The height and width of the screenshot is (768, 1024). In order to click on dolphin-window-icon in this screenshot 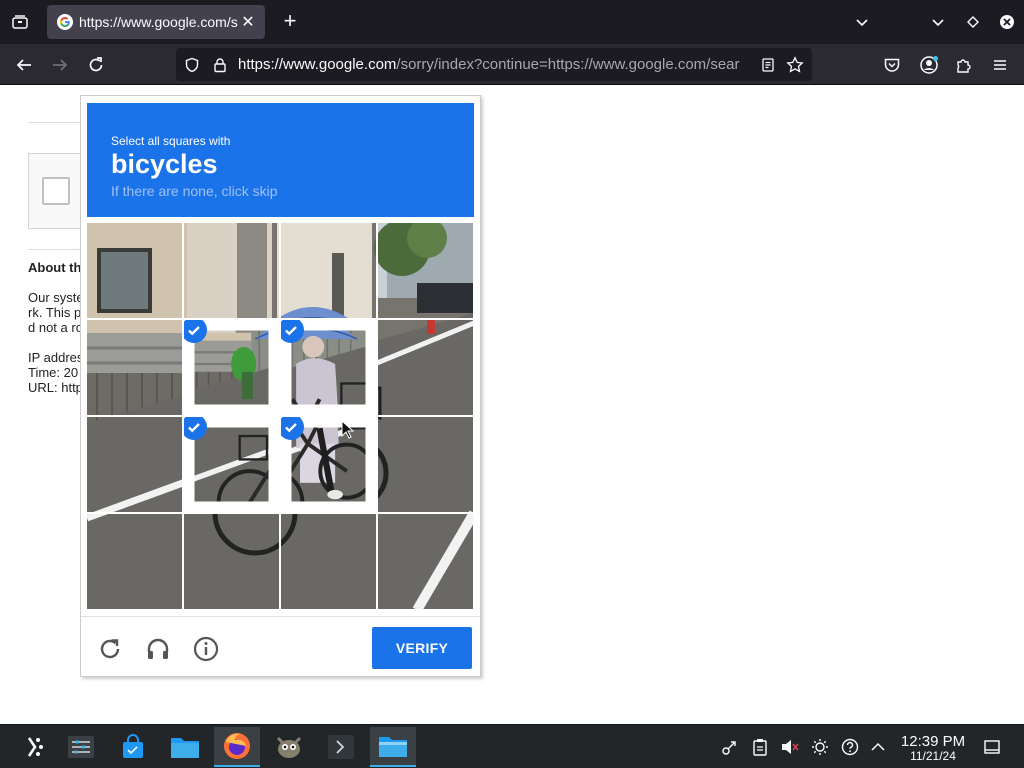, I will do `click(393, 747)`.